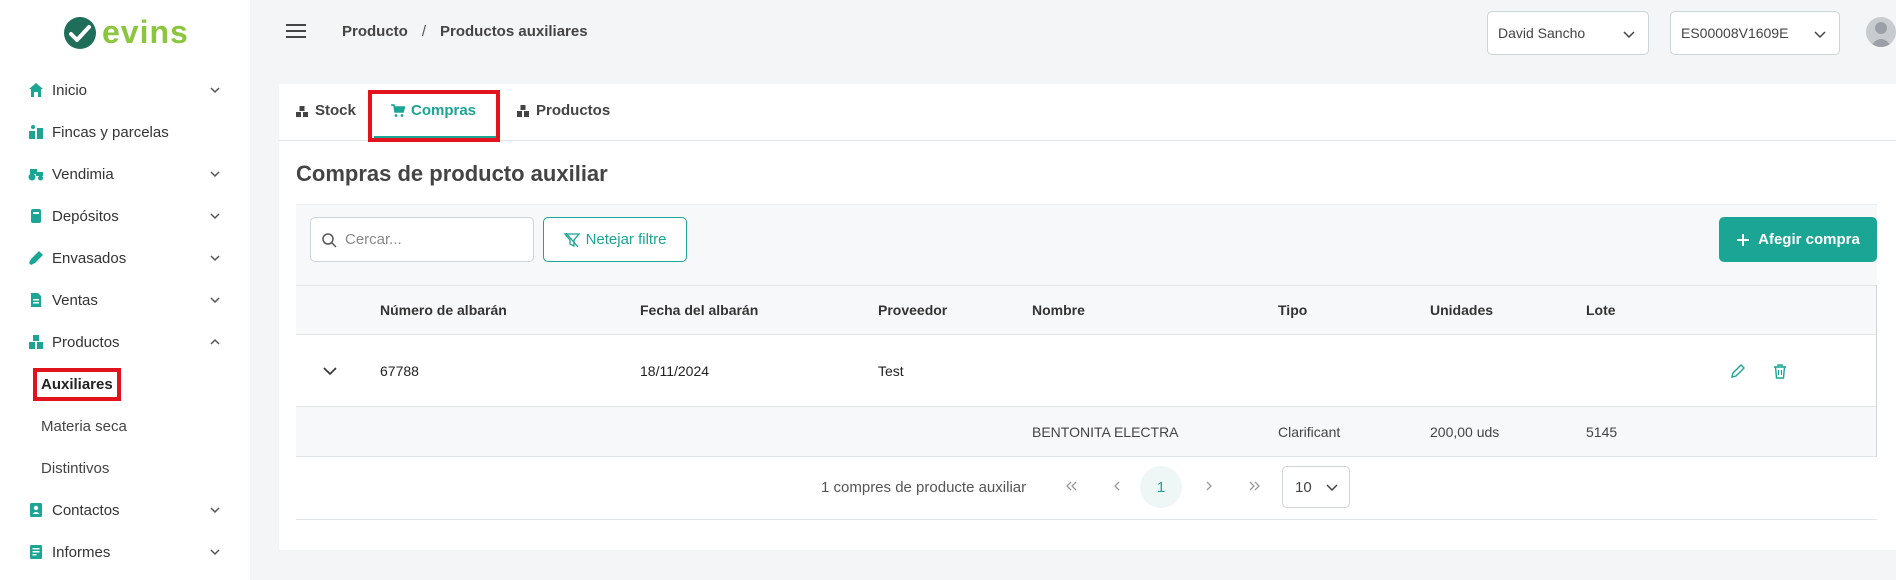 The width and height of the screenshot is (1896, 580). I want to click on logo-text: evins, so click(145, 32).